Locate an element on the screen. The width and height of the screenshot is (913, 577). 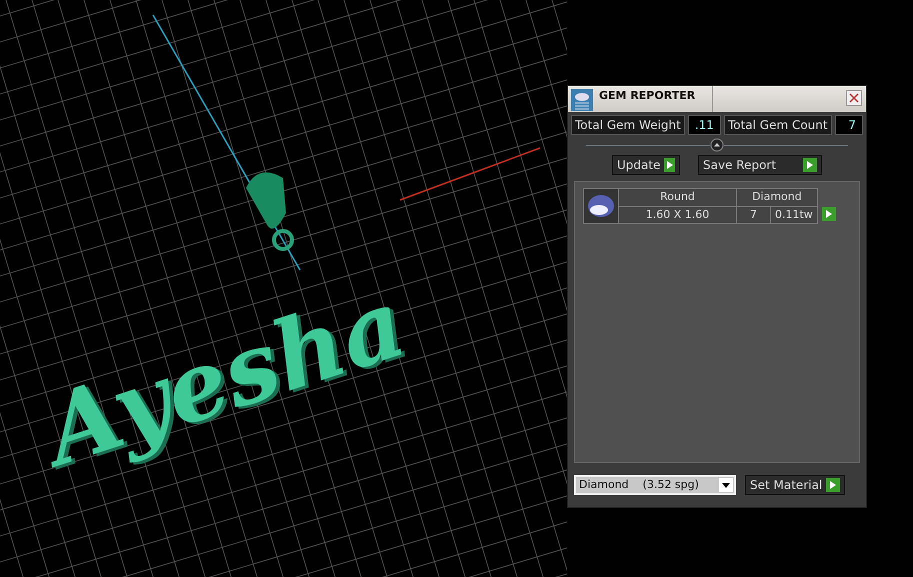
save-report-button: Save Report is located at coordinates (760, 165).